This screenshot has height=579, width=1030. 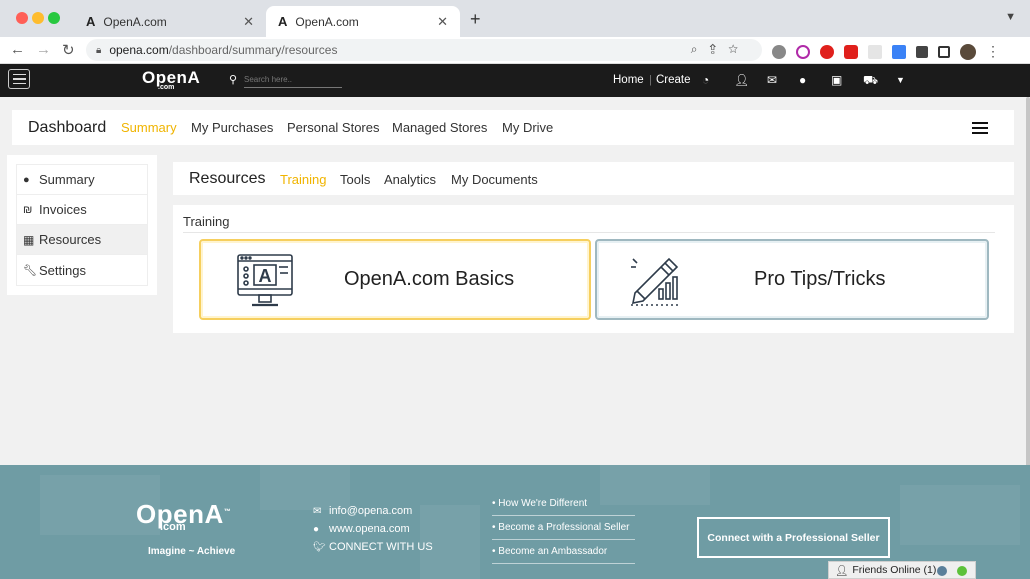 I want to click on nav-link-create: Create, so click(x=673, y=80).